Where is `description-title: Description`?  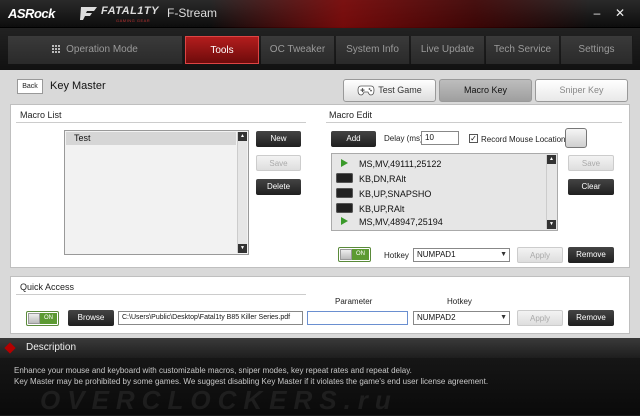 description-title: Description is located at coordinates (51, 347).